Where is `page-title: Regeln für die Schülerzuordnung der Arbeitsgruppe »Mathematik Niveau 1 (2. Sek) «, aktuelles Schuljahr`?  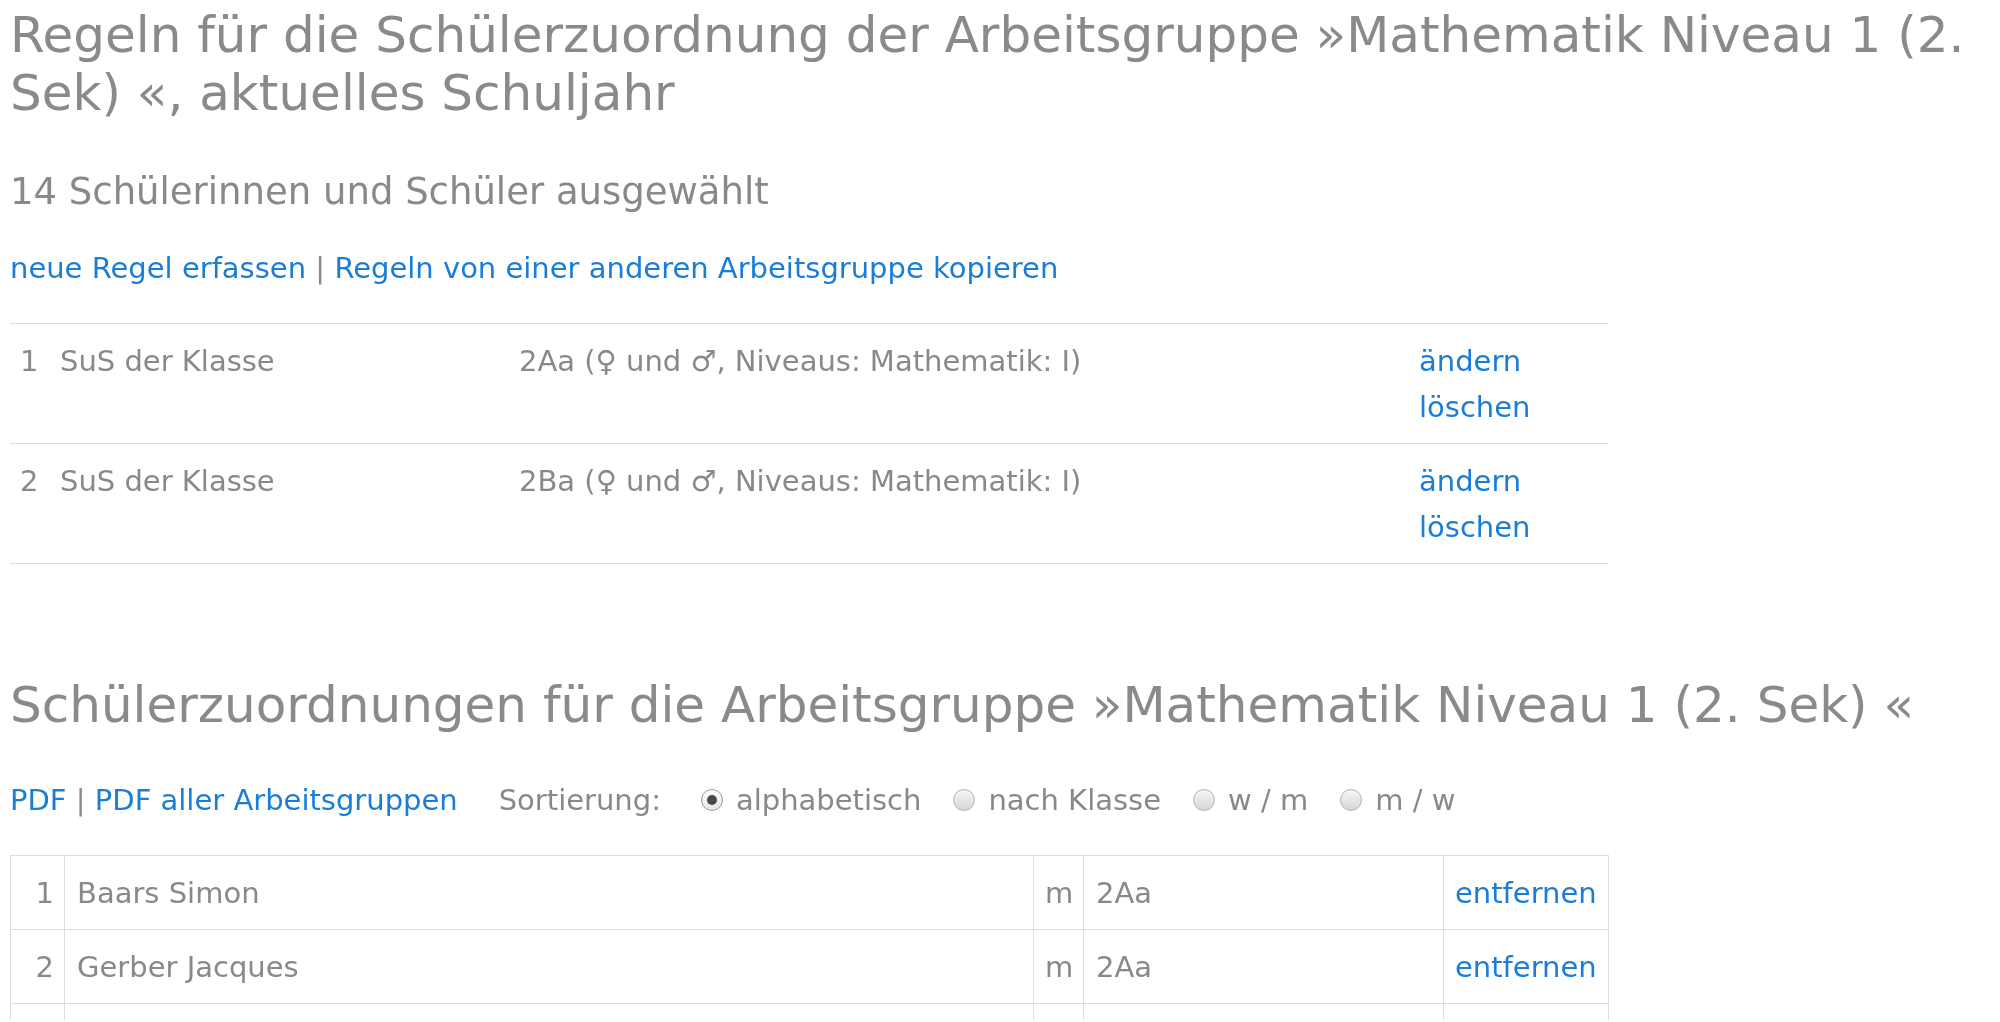
page-title: Regeln für die Schülerzuordnung der Arbeitsgruppe »Mathematik Niveau 1 (2. Sek) «, aktuelles Schuljahr is located at coordinates (988, 64).